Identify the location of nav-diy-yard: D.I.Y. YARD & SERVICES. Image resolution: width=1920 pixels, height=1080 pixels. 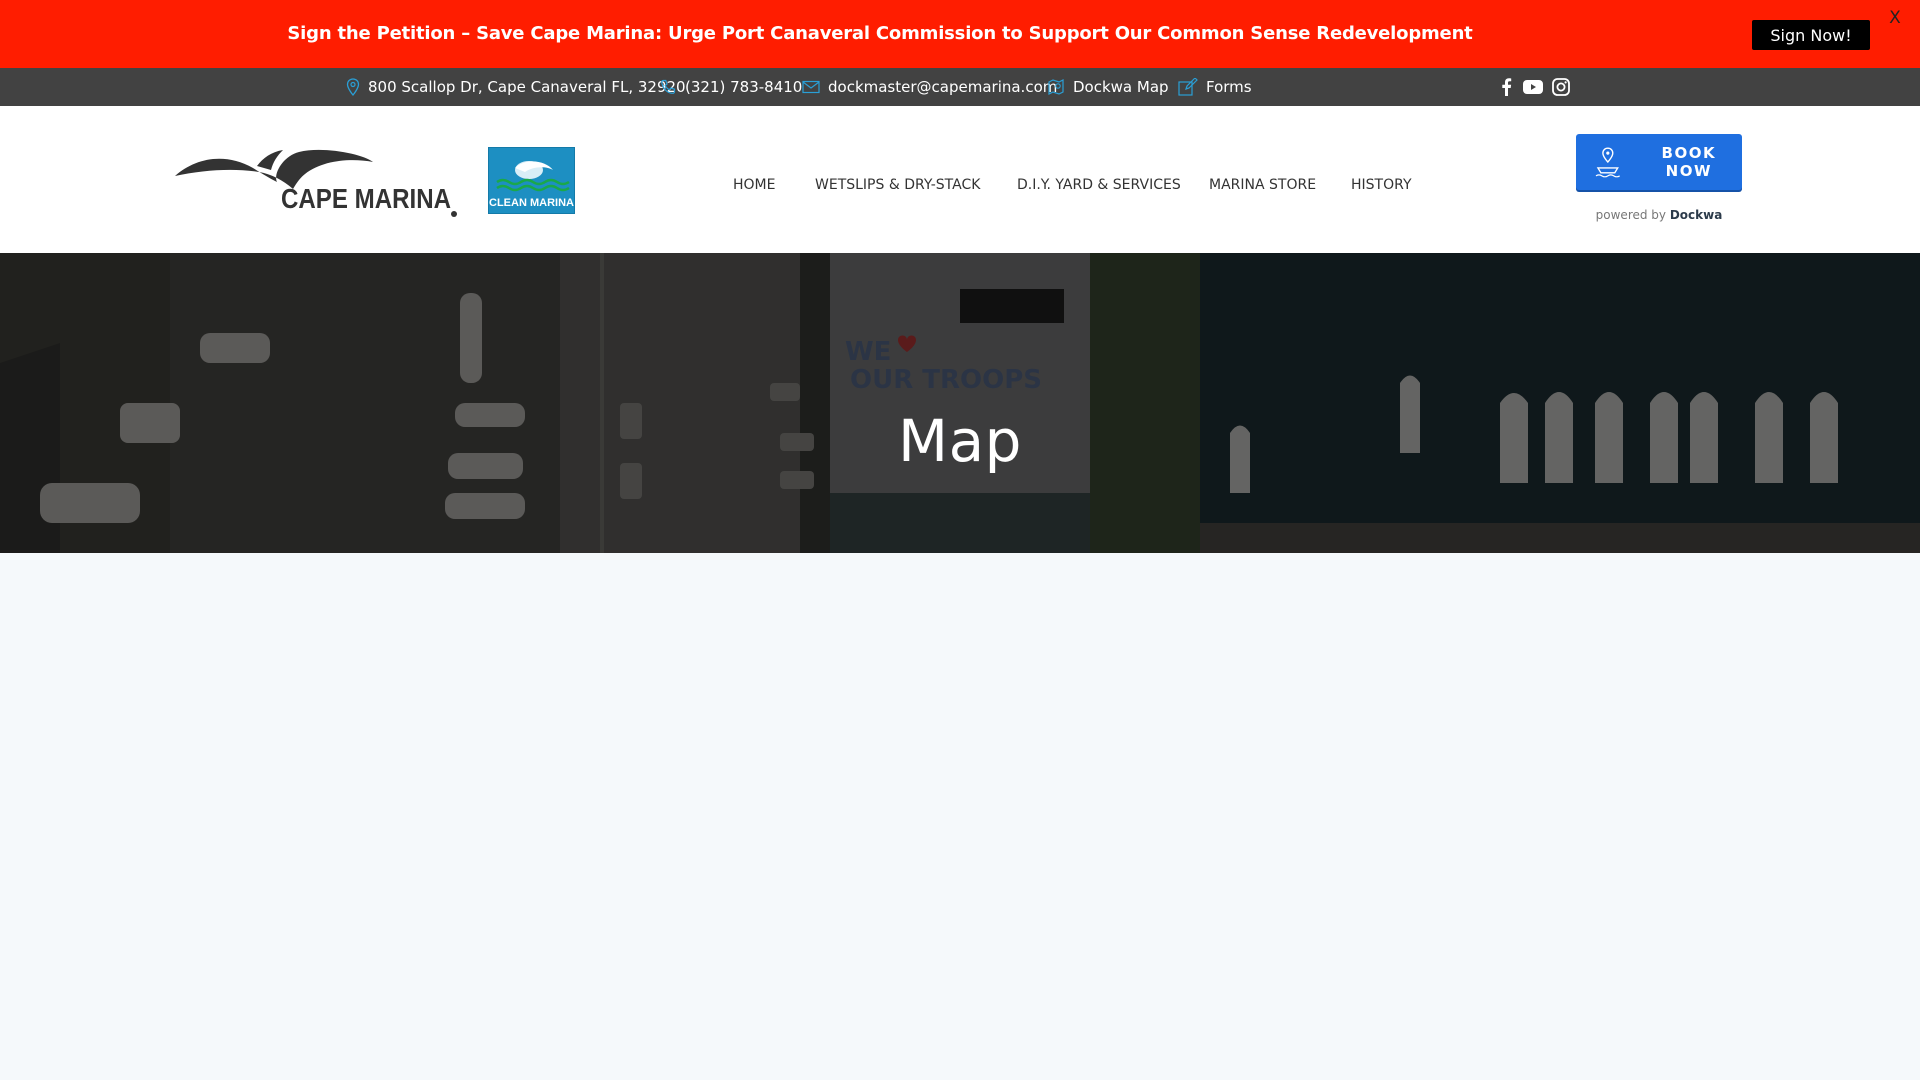
(1099, 185).